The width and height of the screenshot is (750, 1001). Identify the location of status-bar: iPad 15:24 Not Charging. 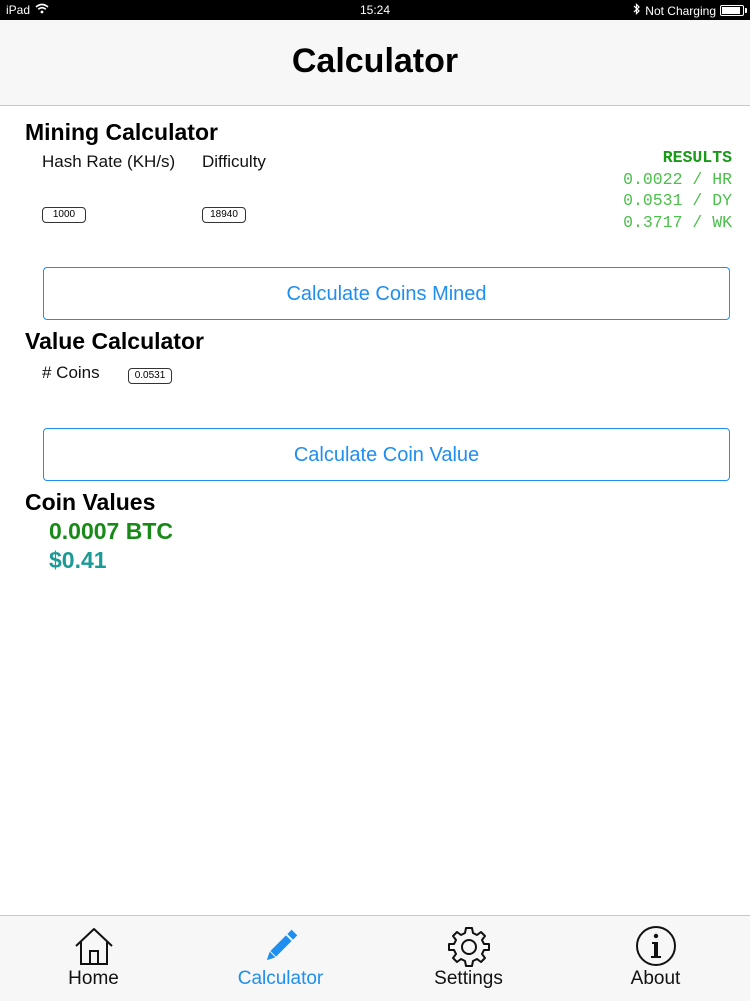
(375, 10).